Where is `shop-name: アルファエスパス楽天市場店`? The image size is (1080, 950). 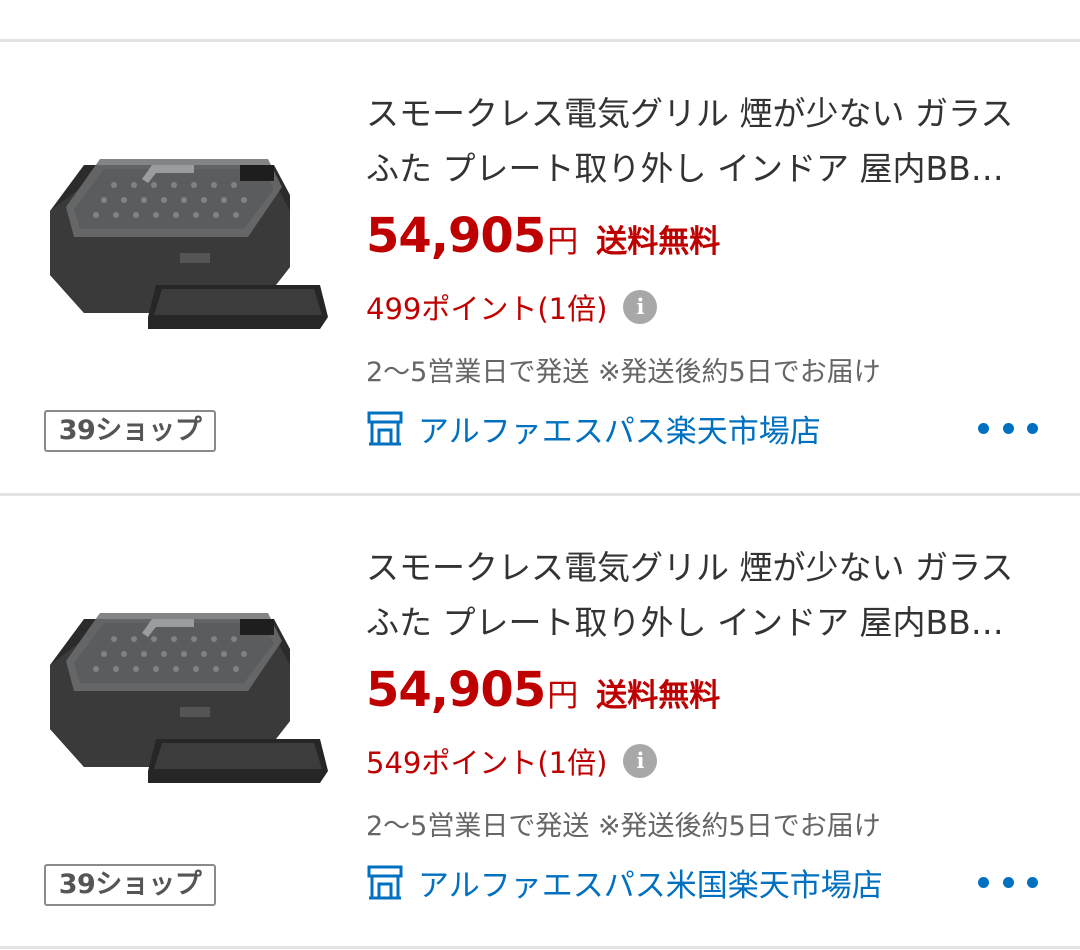
shop-name: アルファエスパス楽天市場店 is located at coordinates (619, 428).